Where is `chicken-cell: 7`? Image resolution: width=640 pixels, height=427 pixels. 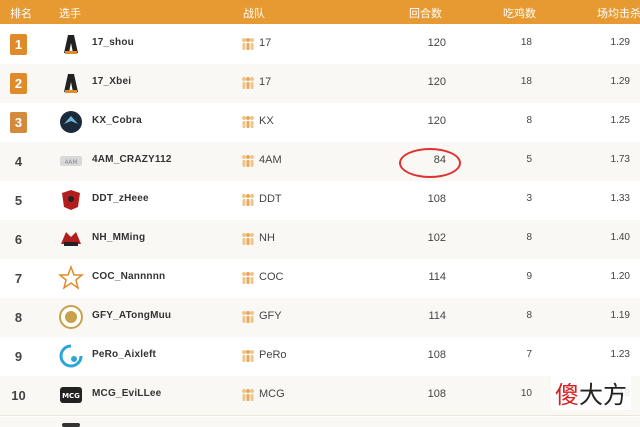 chicken-cell: 7 is located at coordinates (529, 354).